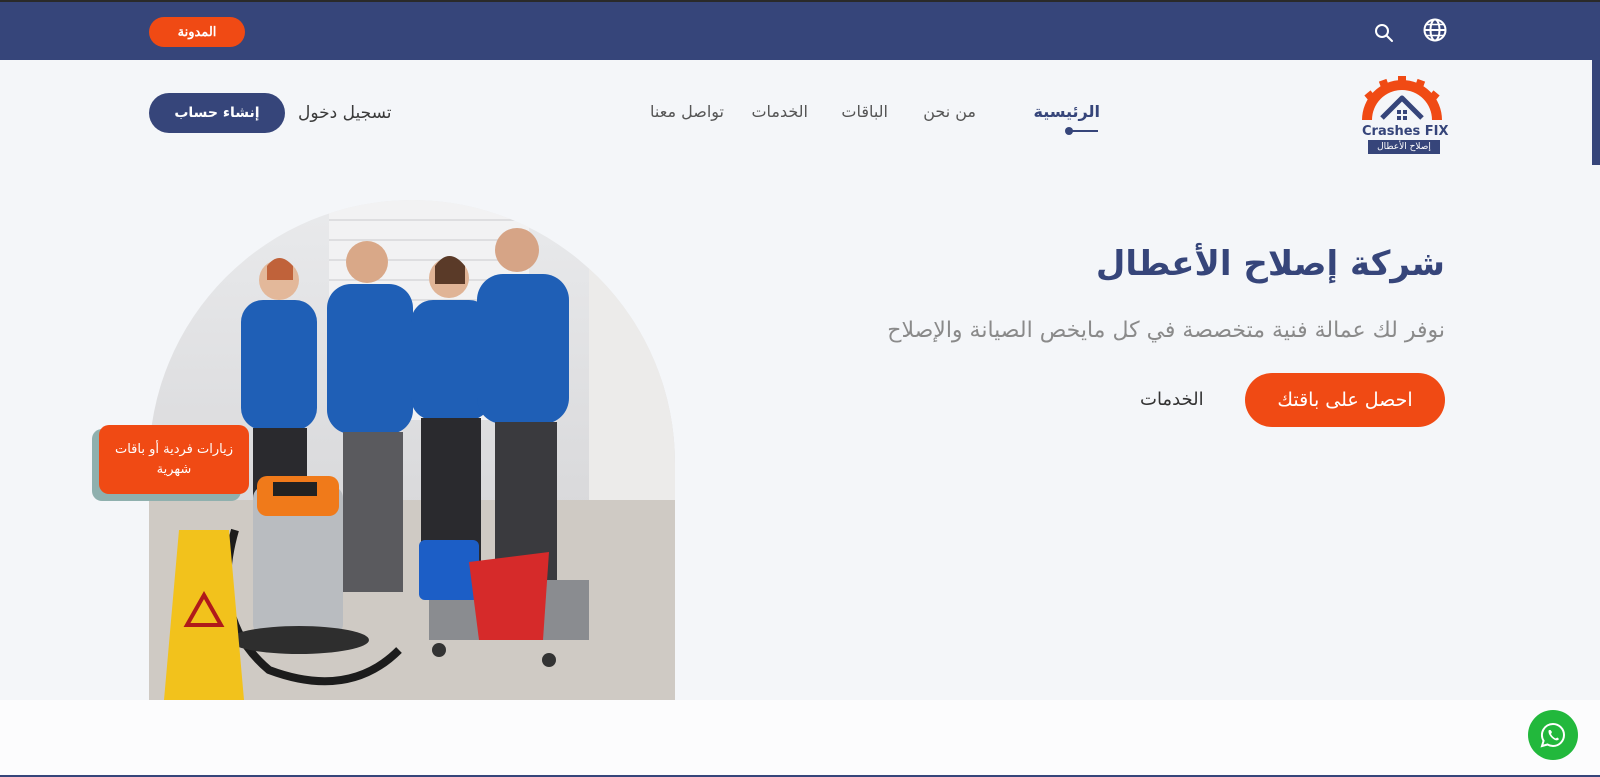 The height and width of the screenshot is (777, 1600). Describe the element at coordinates (779, 111) in the screenshot. I see `nav-link-services: الخدمات` at that location.